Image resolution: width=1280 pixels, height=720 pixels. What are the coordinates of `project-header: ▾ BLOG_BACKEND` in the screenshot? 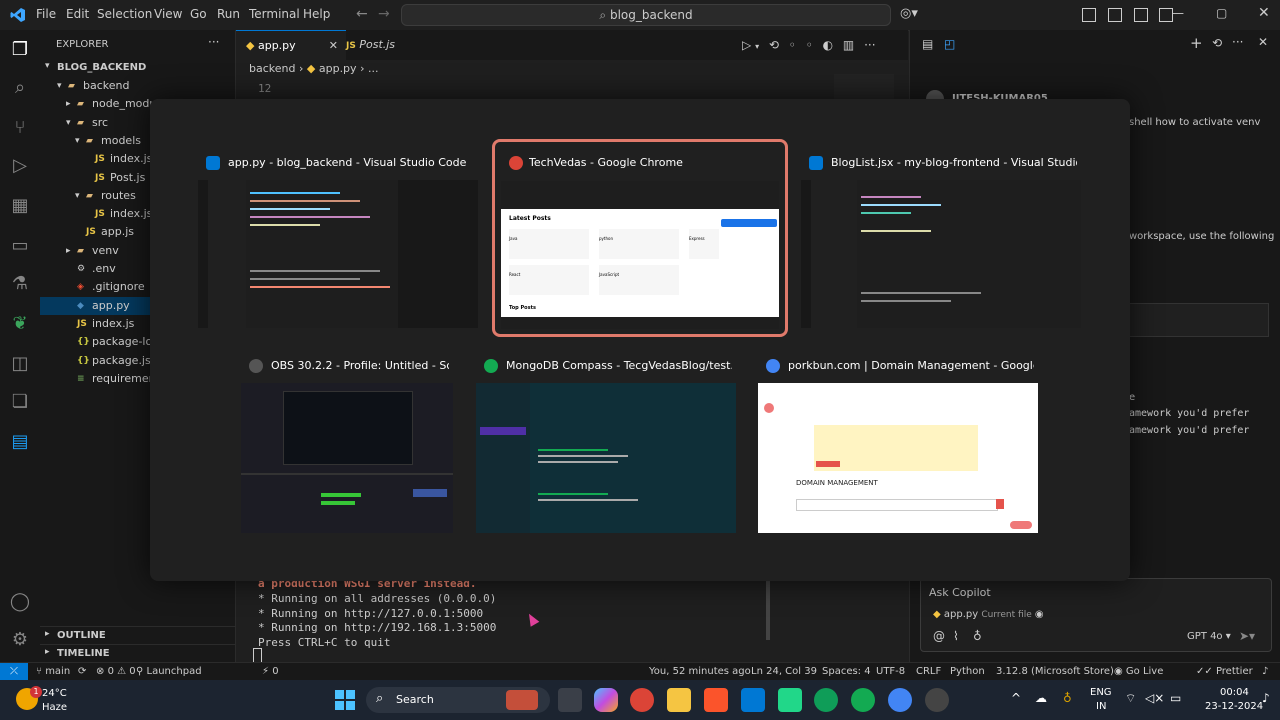 It's located at (137, 68).